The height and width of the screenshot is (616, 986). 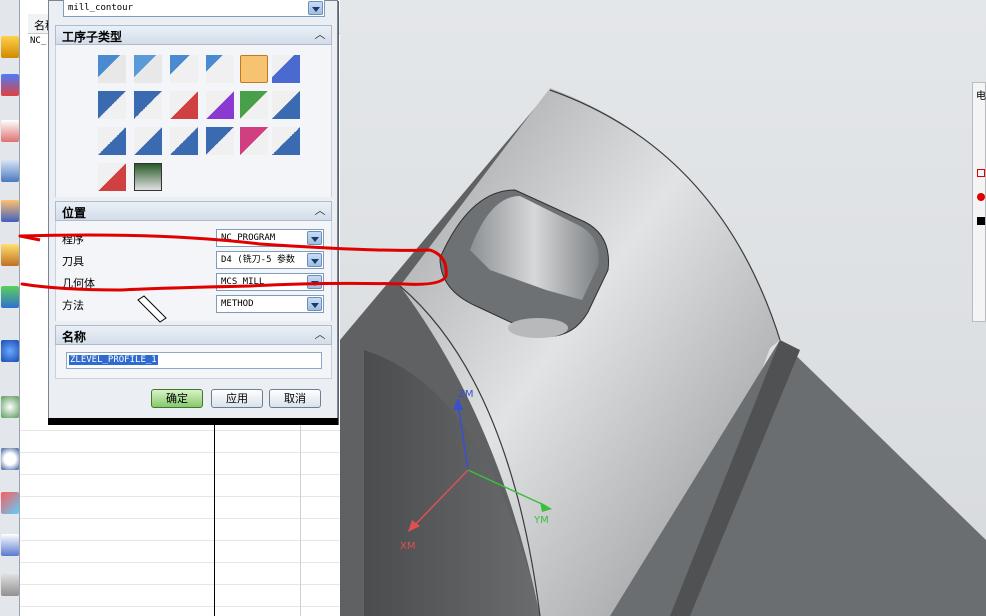 I want to click on red-annotation, so click(x=233, y=278).